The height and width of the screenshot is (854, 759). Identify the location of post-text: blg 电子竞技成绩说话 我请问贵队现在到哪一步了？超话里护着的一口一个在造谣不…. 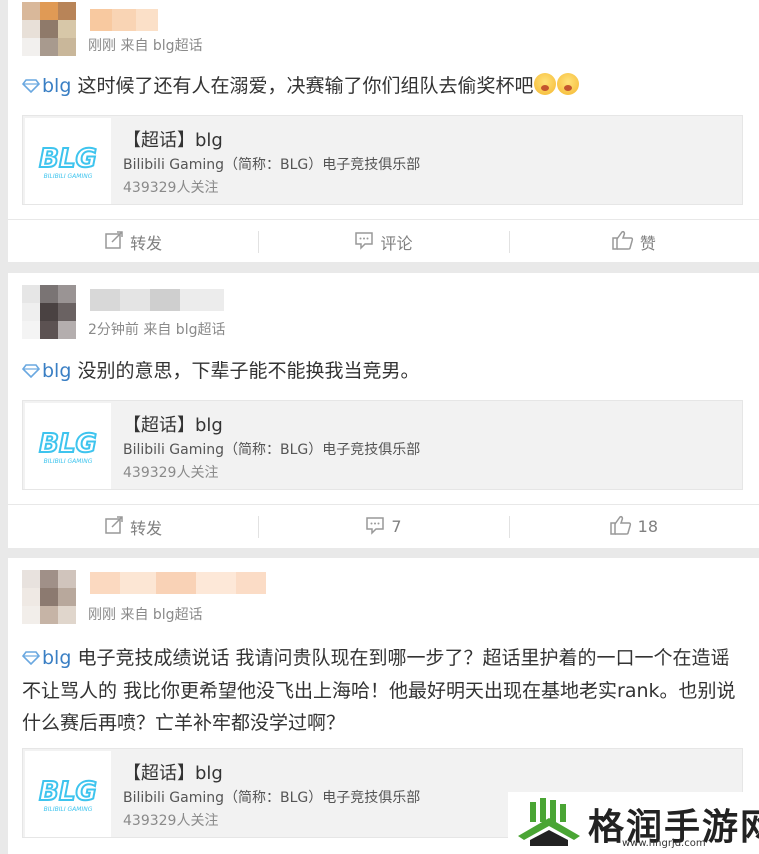
(382, 690).